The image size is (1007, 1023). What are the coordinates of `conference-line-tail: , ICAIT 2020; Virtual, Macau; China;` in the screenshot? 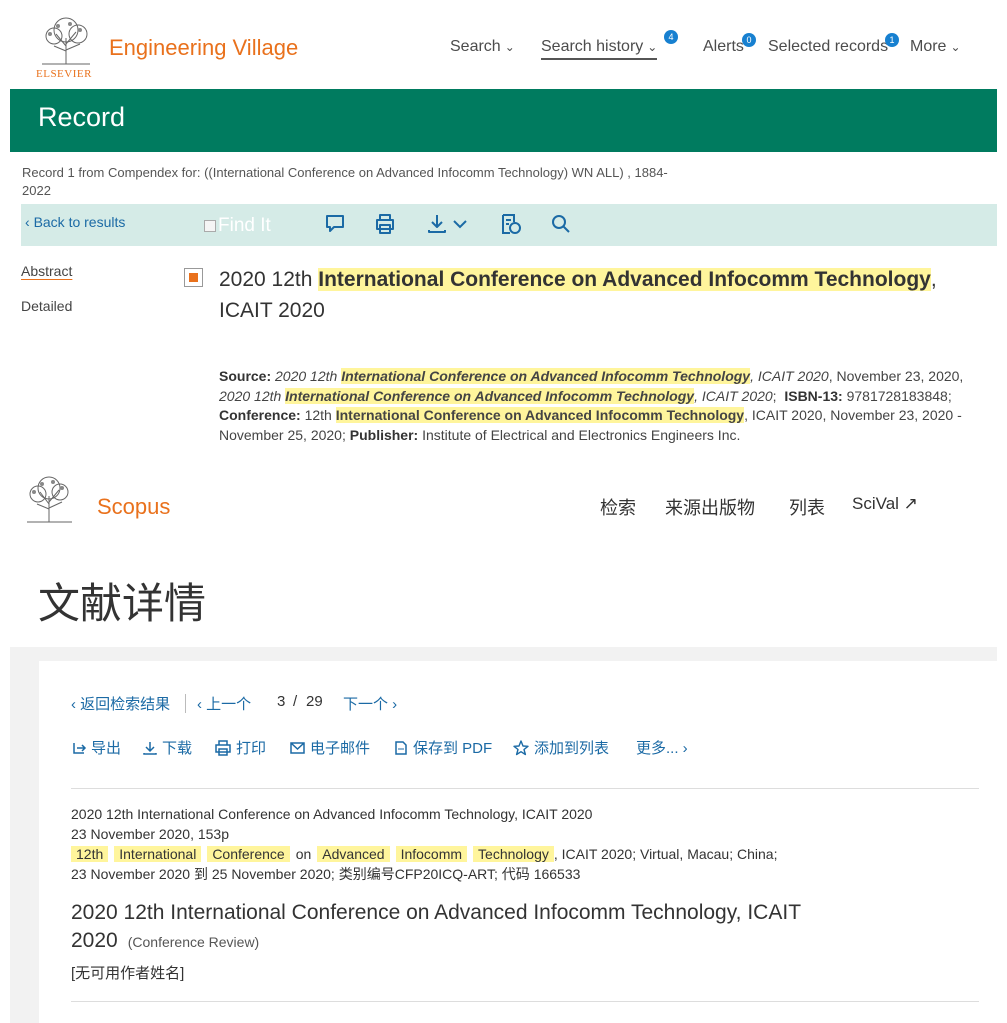 It's located at (665, 854).